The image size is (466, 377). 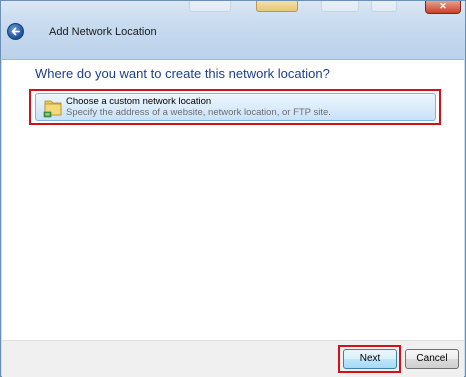 I want to click on next-button: Next, so click(x=370, y=359).